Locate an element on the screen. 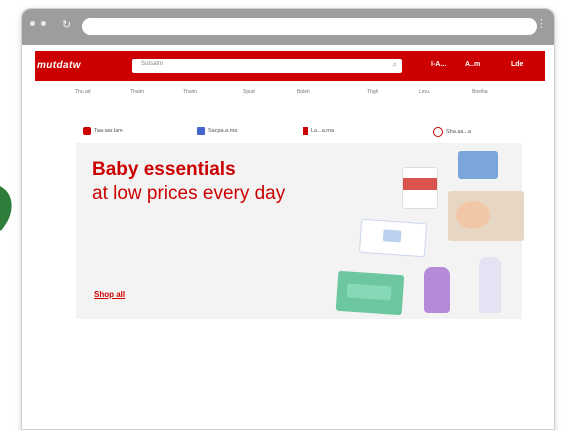  site-logo: mutdatw is located at coordinates (59, 65).